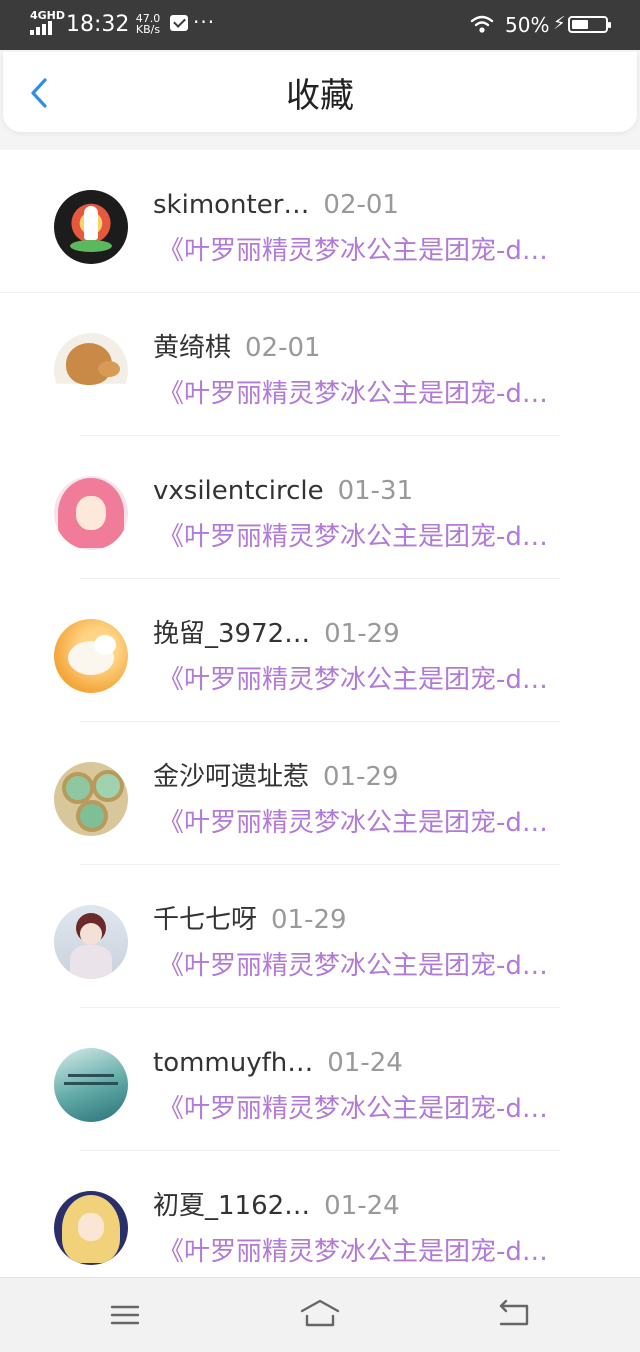 The image size is (640, 1352). I want to click on guanyin-avatar, so click(91, 227).